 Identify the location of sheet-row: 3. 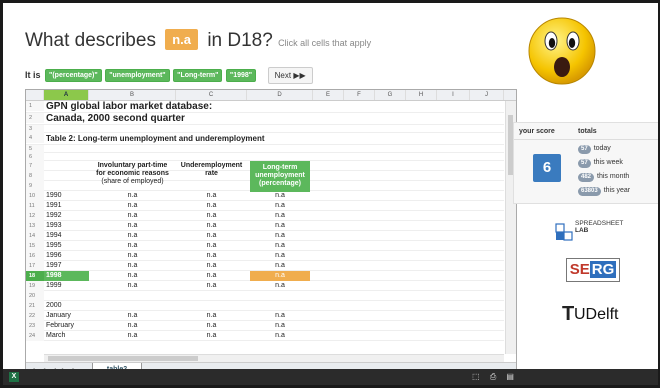
(265, 129).